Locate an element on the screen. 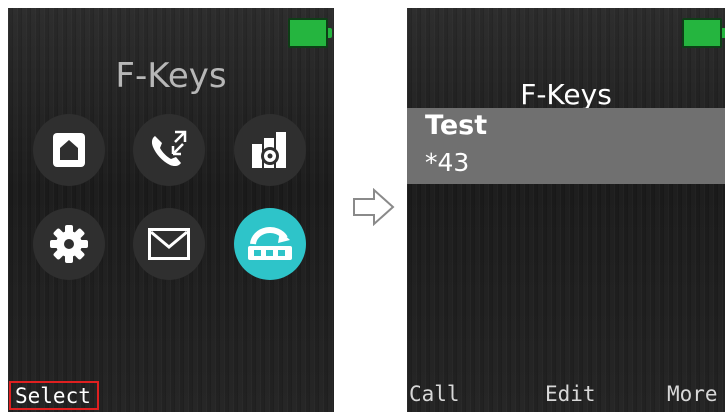 This screenshot has width=725, height=418. item-name: Test is located at coordinates (456, 125).